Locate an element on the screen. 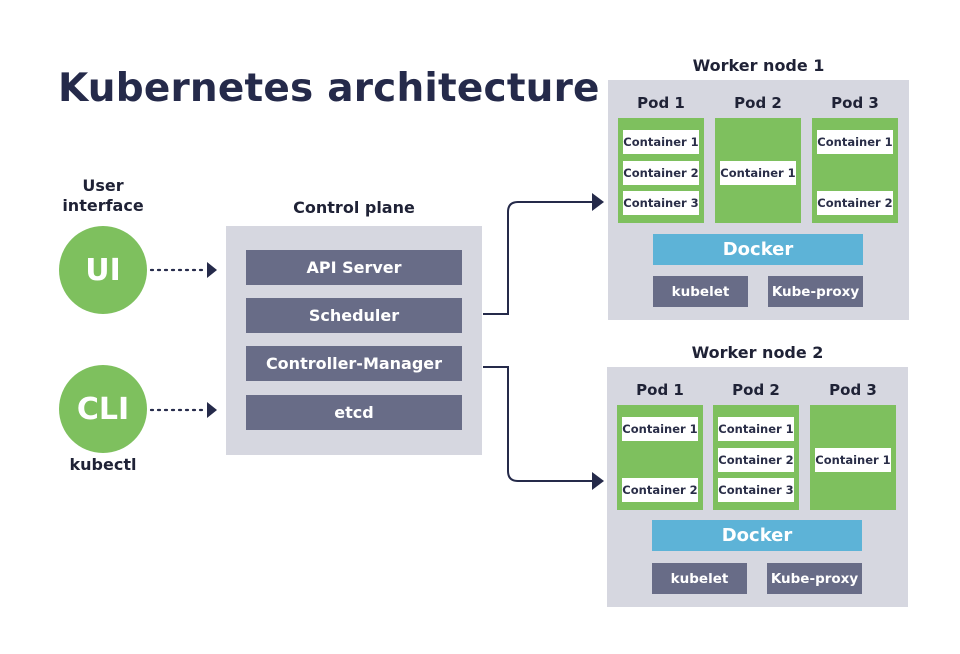 This screenshot has height=654, width=960. cli-client-badge: CLI is located at coordinates (103, 409).